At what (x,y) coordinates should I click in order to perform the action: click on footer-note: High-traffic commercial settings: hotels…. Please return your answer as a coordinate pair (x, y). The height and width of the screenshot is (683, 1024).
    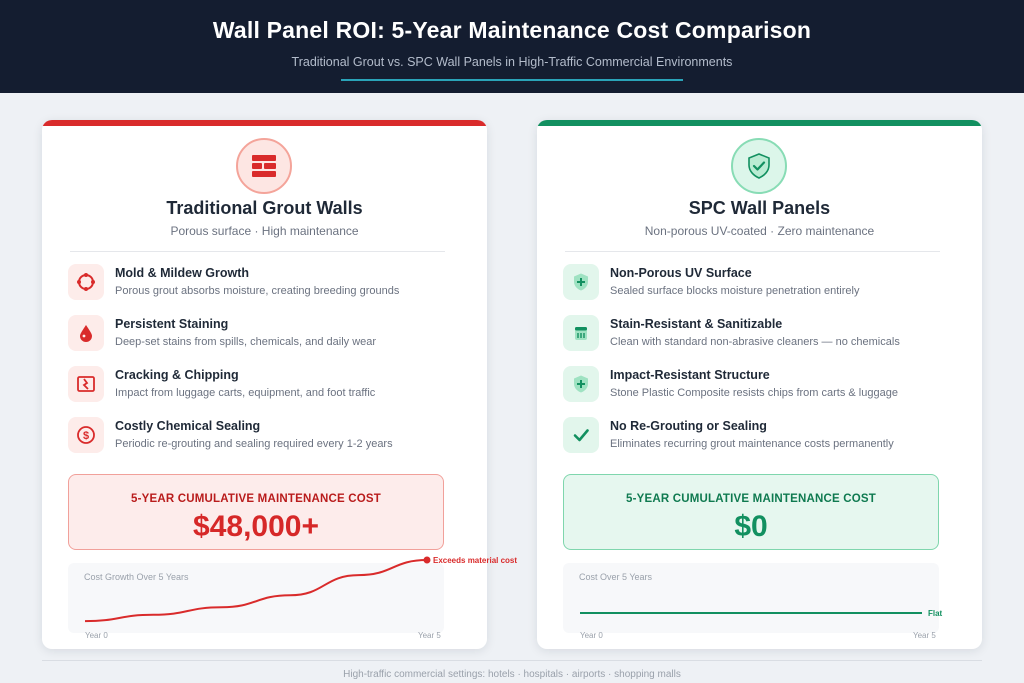
    Looking at the image, I should click on (512, 674).